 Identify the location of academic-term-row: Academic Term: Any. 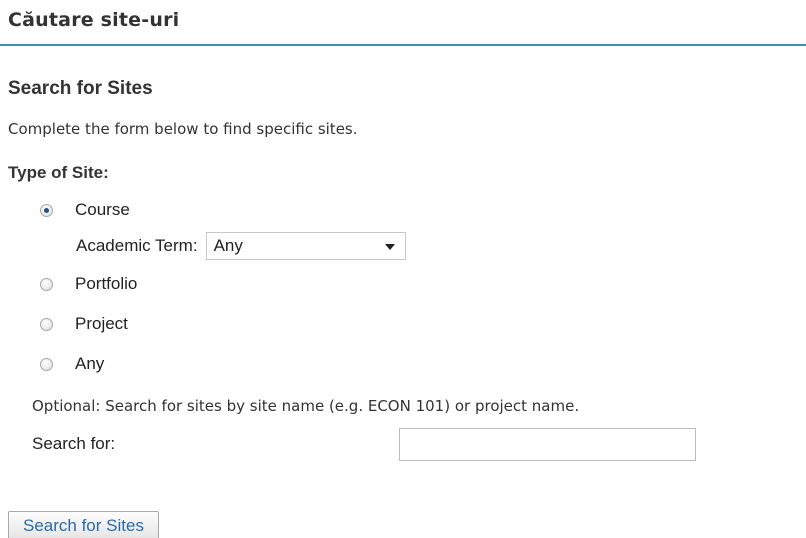
(241, 246).